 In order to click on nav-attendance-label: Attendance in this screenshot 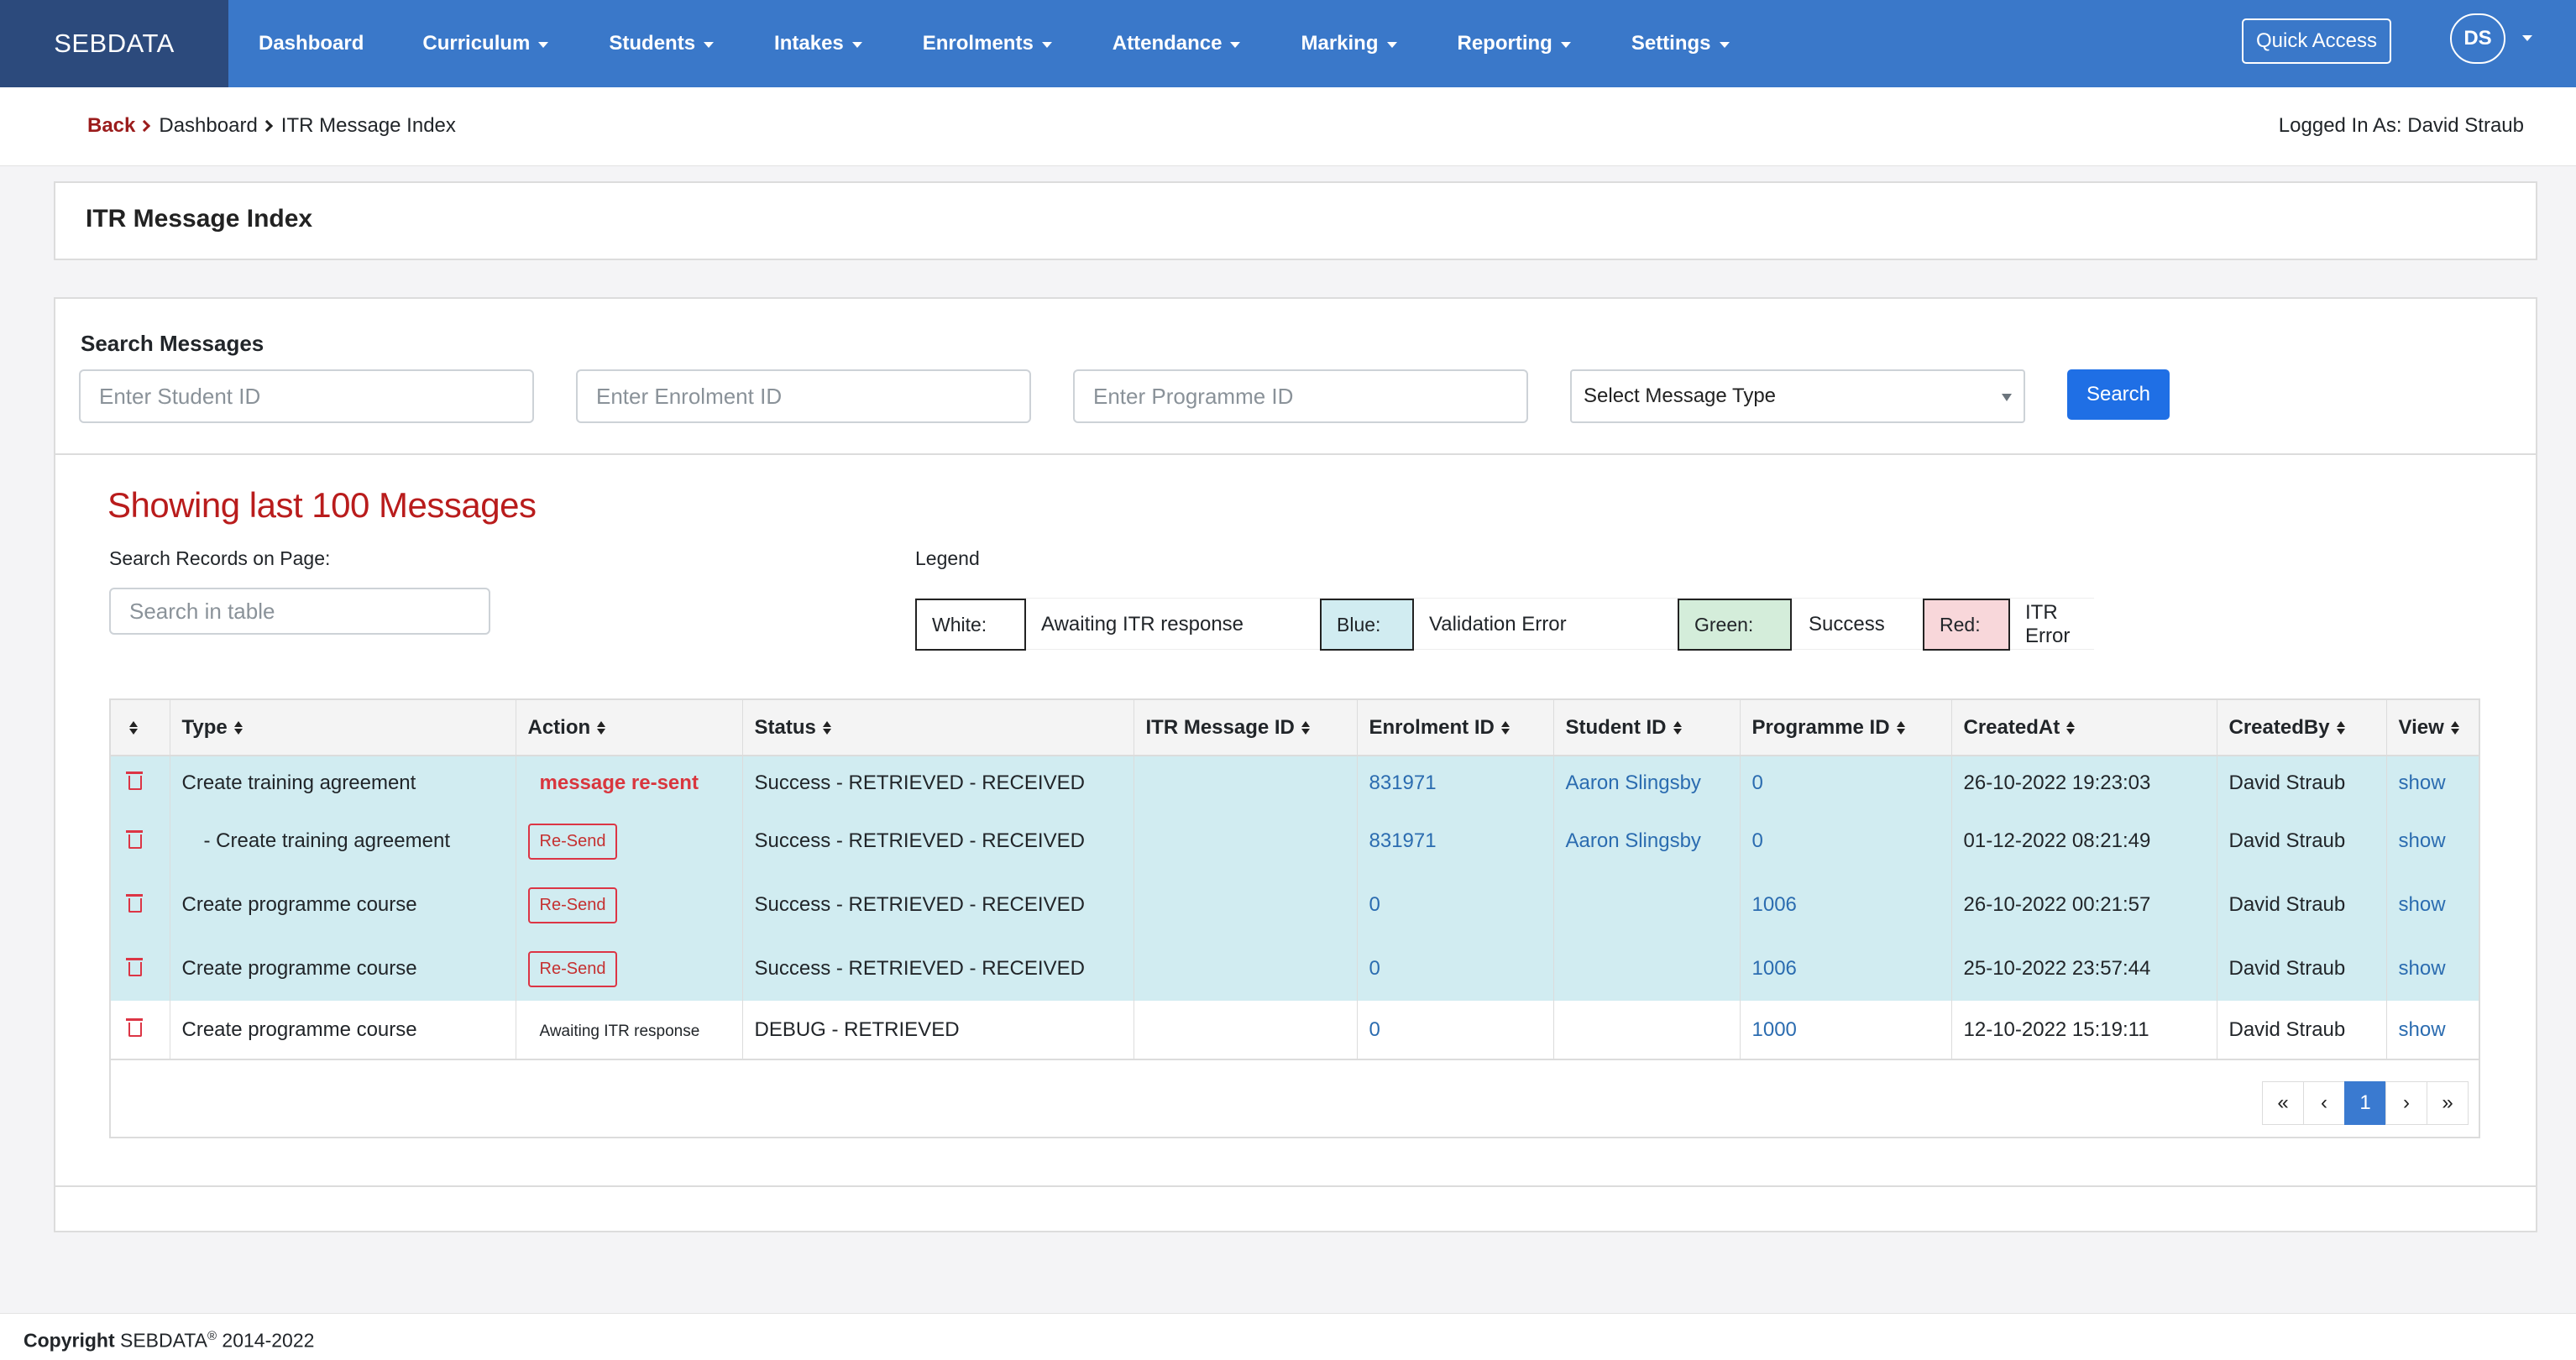, I will do `click(1168, 43)`.